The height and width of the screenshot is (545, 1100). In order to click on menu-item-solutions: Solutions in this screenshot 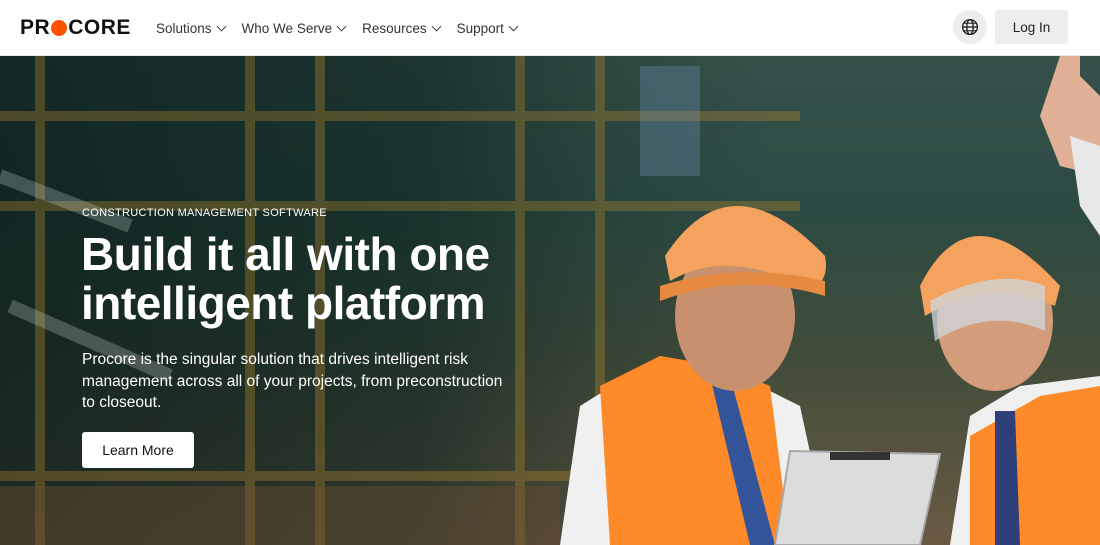, I will do `click(191, 28)`.